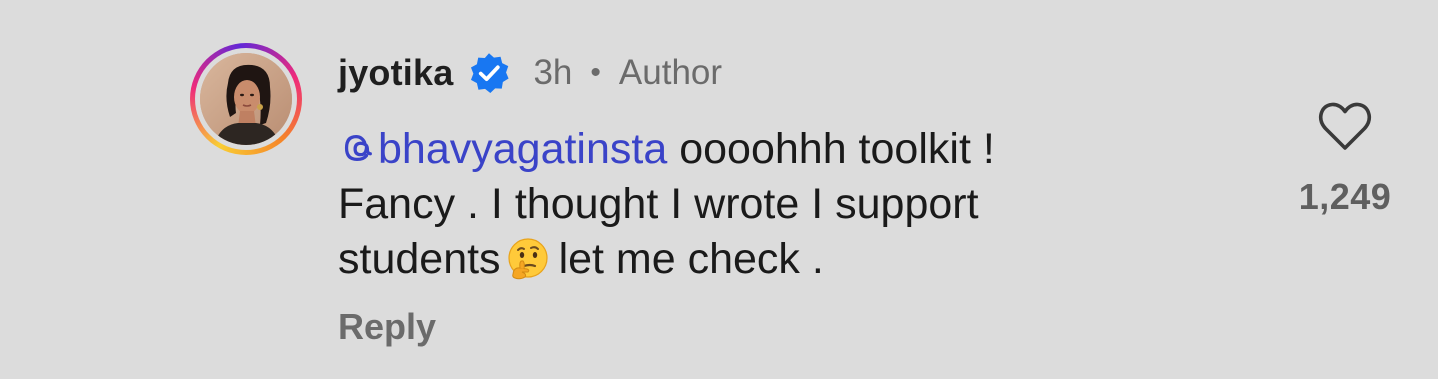 The height and width of the screenshot is (379, 1438). I want to click on comment-timestamp: 3h, so click(553, 72).